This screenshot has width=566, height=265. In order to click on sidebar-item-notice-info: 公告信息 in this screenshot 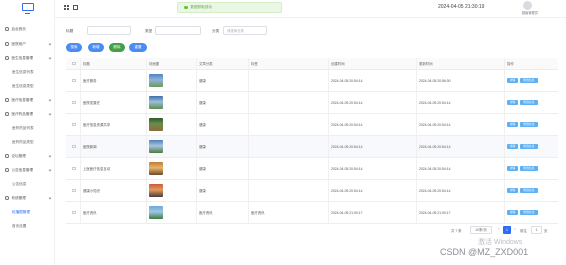, I will do `click(27, 184)`.